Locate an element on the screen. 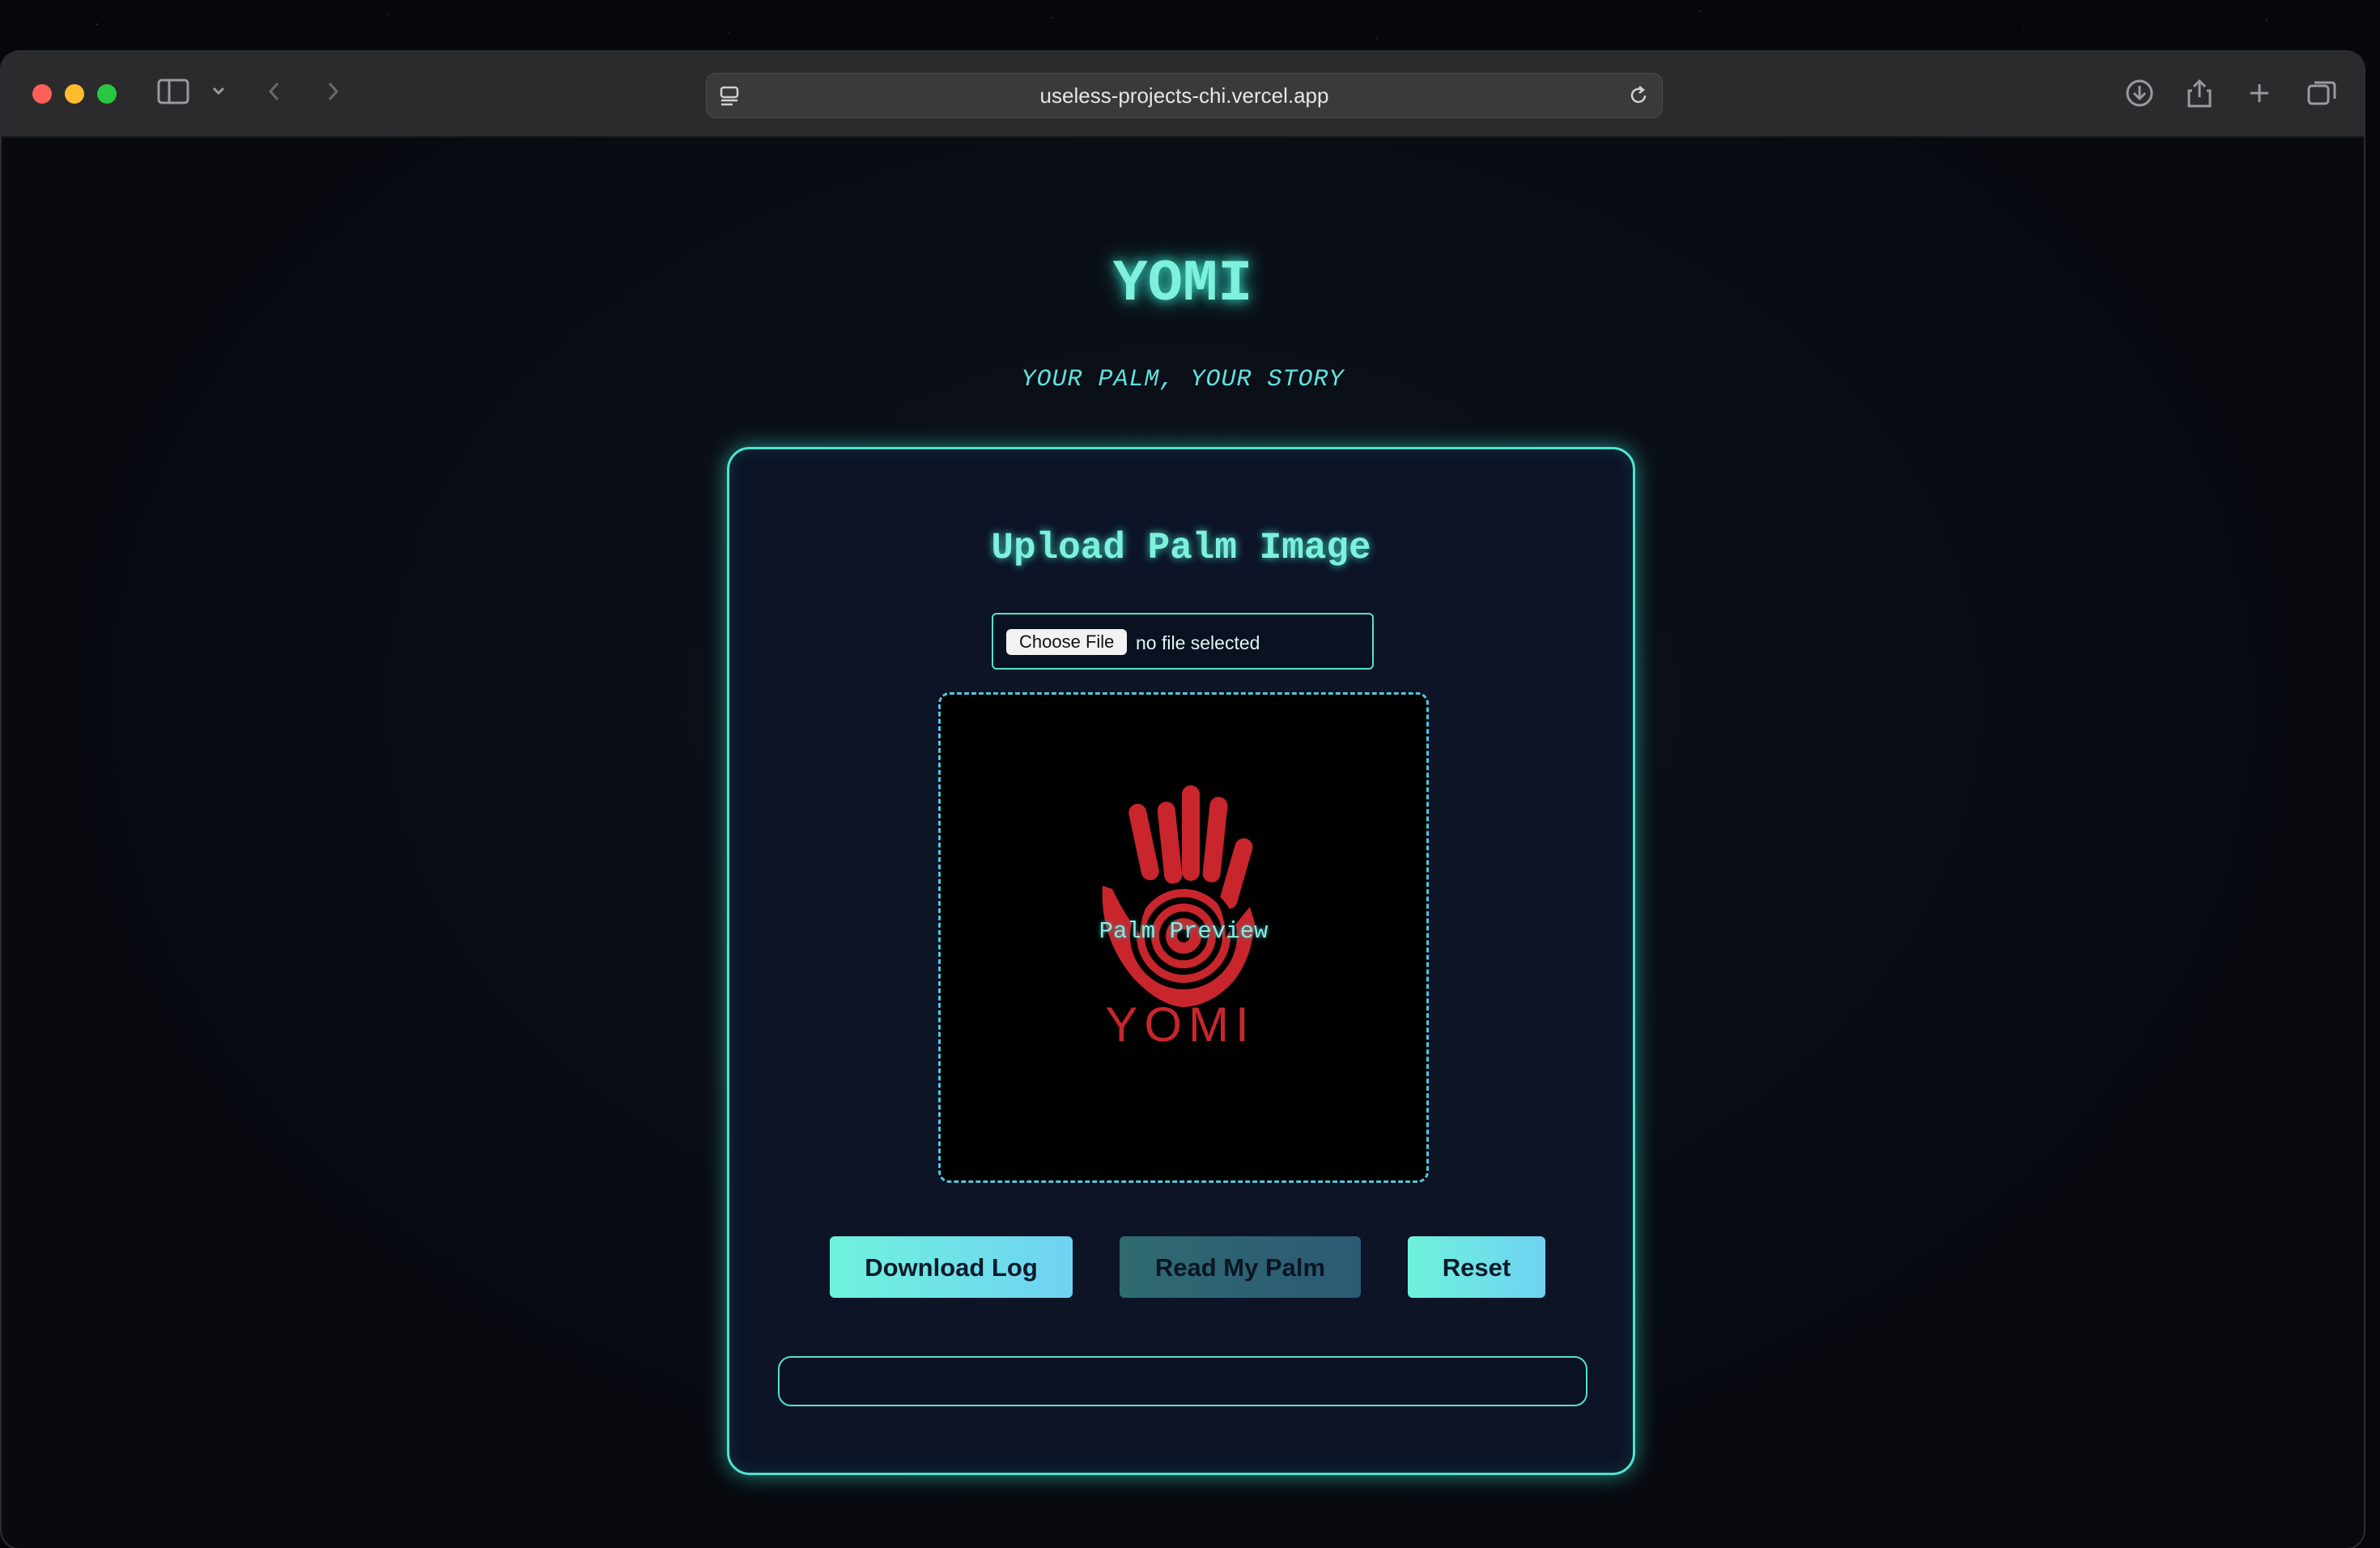 The width and height of the screenshot is (2380, 1548). reload-icon is located at coordinates (1638, 97).